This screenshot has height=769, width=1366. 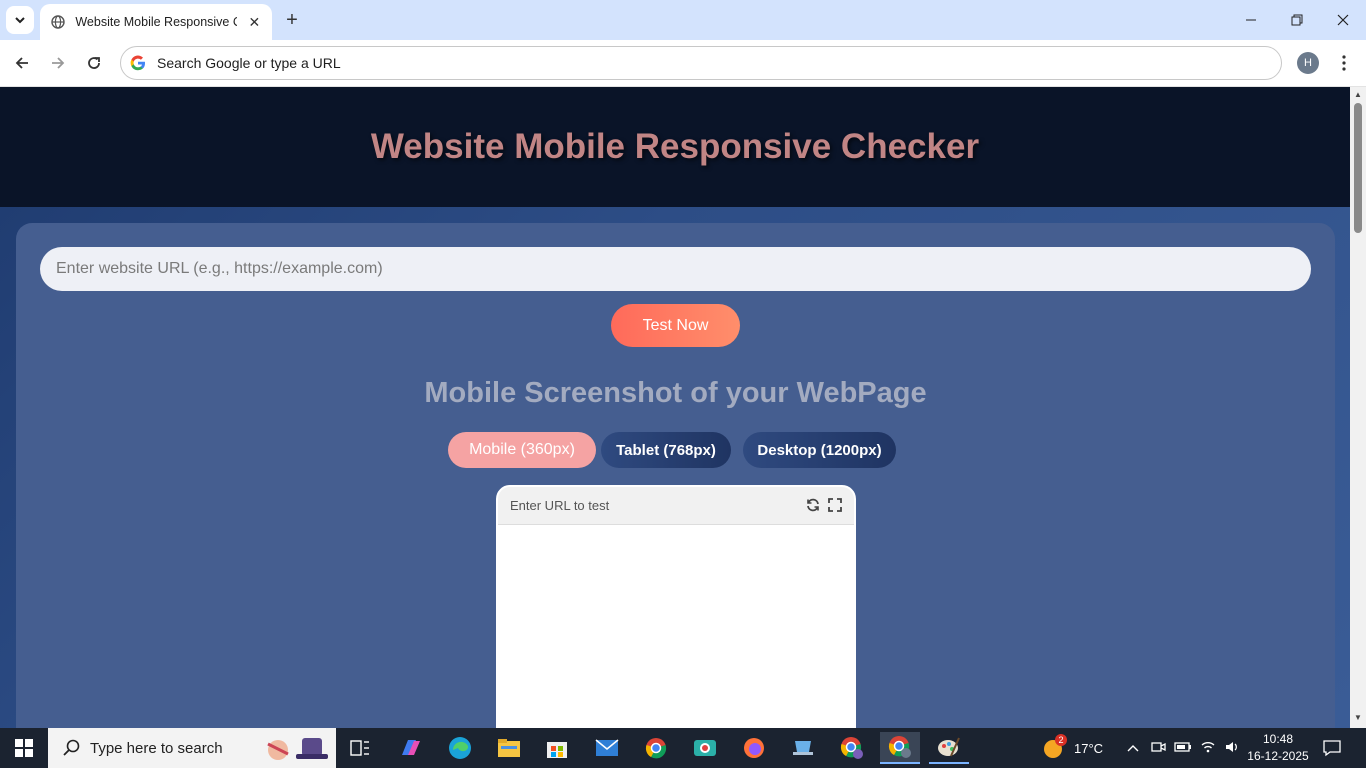 What do you see at coordinates (705, 748) in the screenshot?
I see `camera-app-icon` at bounding box center [705, 748].